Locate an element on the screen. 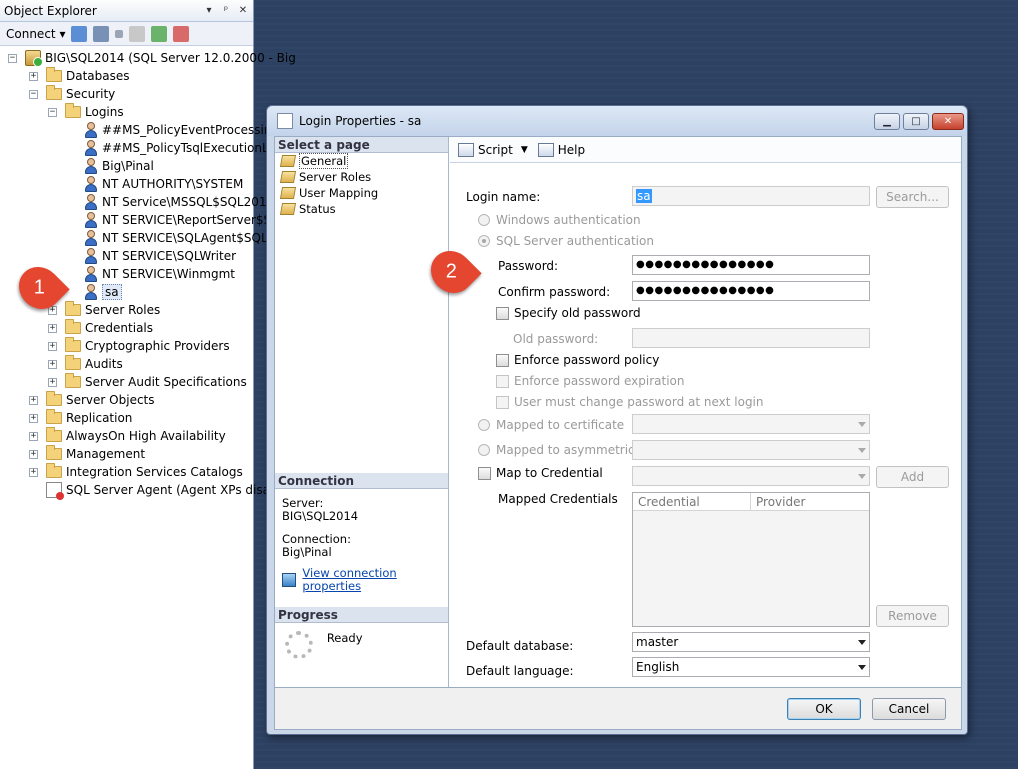 Image resolution: width=1018 pixels, height=769 pixels. page-item-general: General is located at coordinates (361, 161).